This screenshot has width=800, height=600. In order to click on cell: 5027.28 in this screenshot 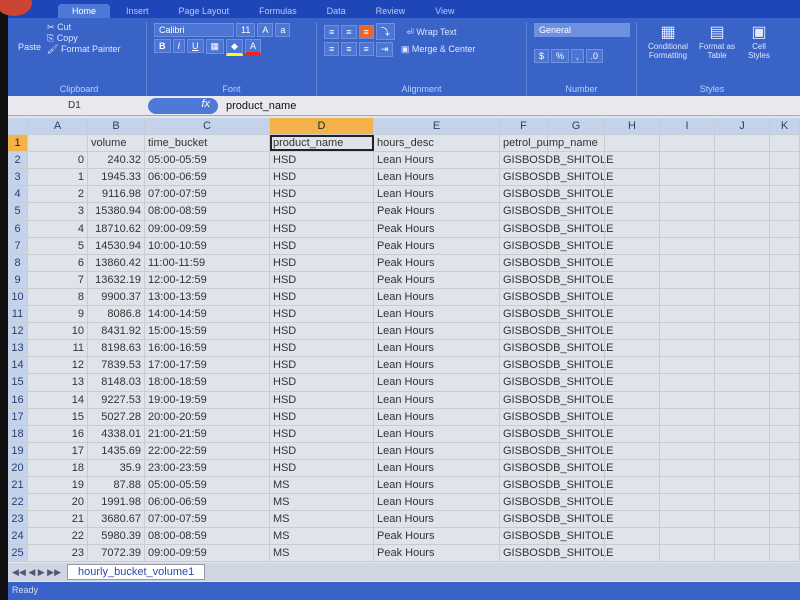, I will do `click(116, 416)`.